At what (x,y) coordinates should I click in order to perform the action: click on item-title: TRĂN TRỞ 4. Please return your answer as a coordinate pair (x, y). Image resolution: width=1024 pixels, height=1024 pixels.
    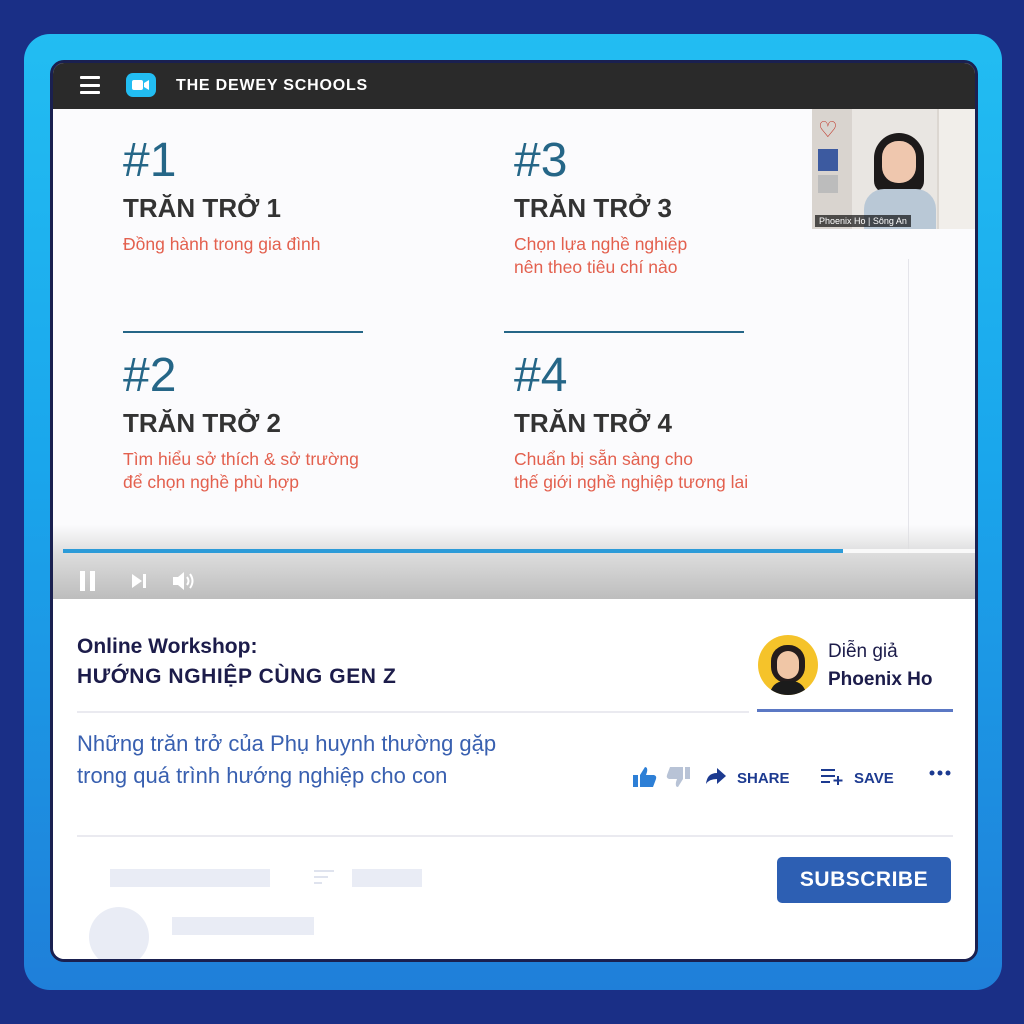
    Looking at the image, I should click on (593, 423).